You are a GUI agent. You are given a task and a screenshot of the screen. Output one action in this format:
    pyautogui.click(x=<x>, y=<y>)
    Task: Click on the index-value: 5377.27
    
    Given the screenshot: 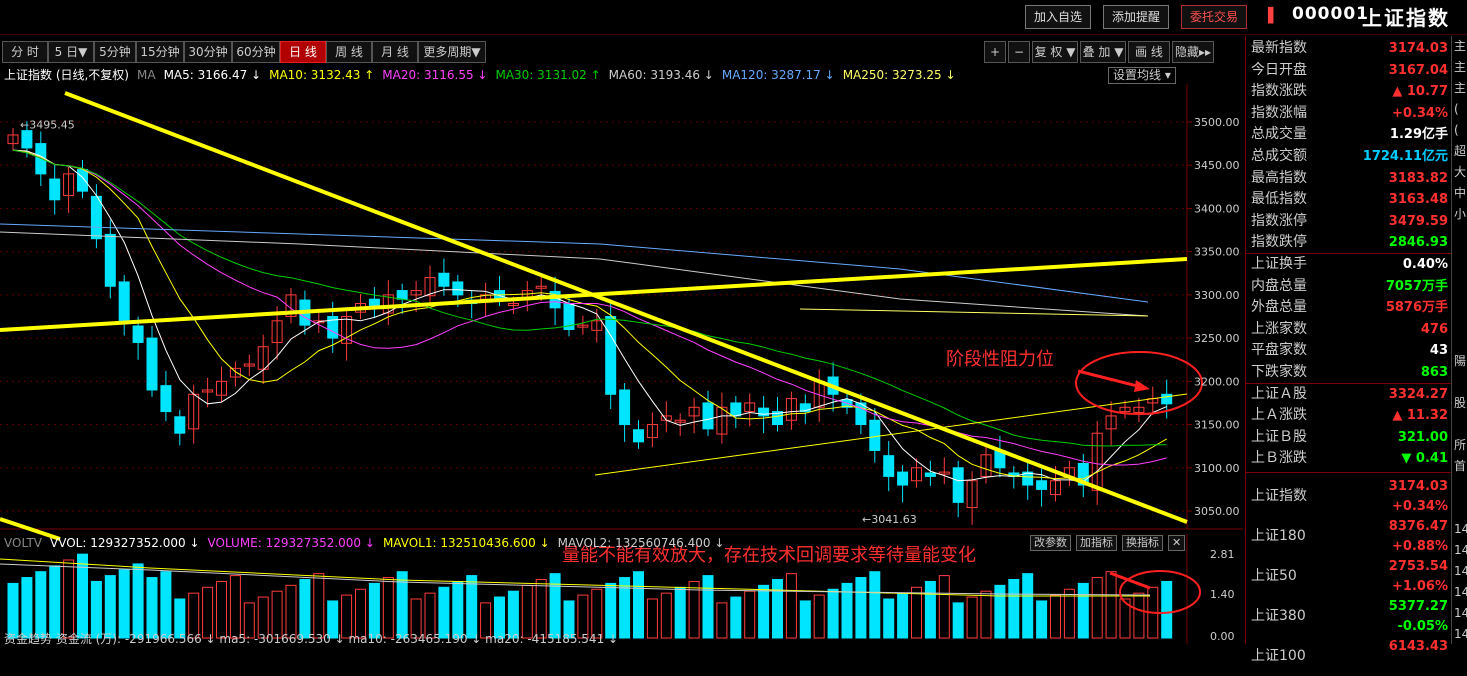 What is the action you would take?
    pyautogui.click(x=1418, y=606)
    